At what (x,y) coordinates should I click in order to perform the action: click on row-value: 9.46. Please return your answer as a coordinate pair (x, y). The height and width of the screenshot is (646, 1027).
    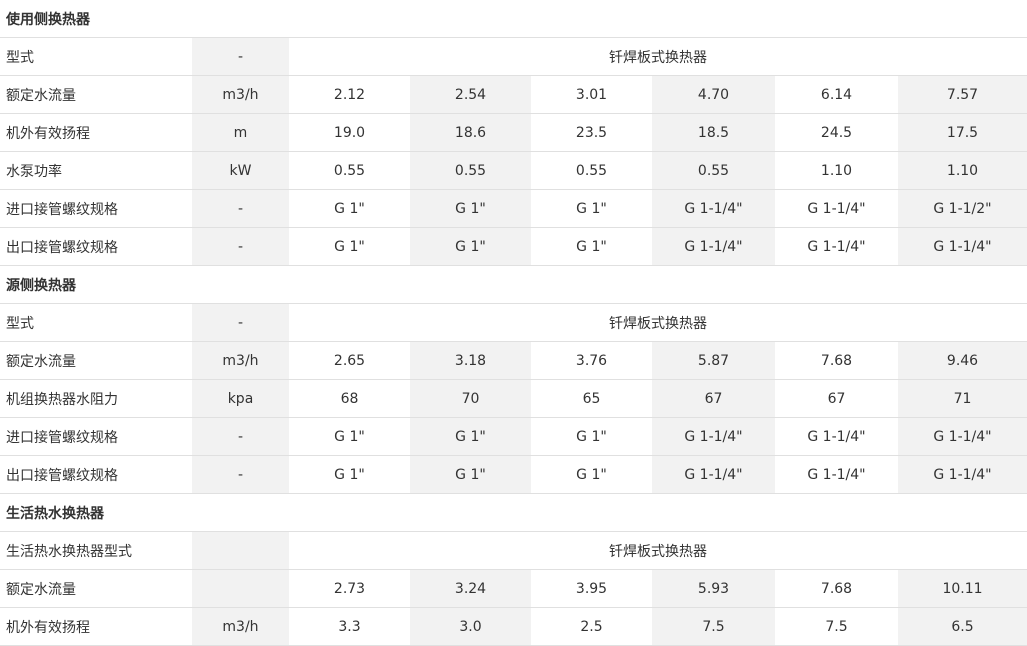
    Looking at the image, I should click on (962, 360).